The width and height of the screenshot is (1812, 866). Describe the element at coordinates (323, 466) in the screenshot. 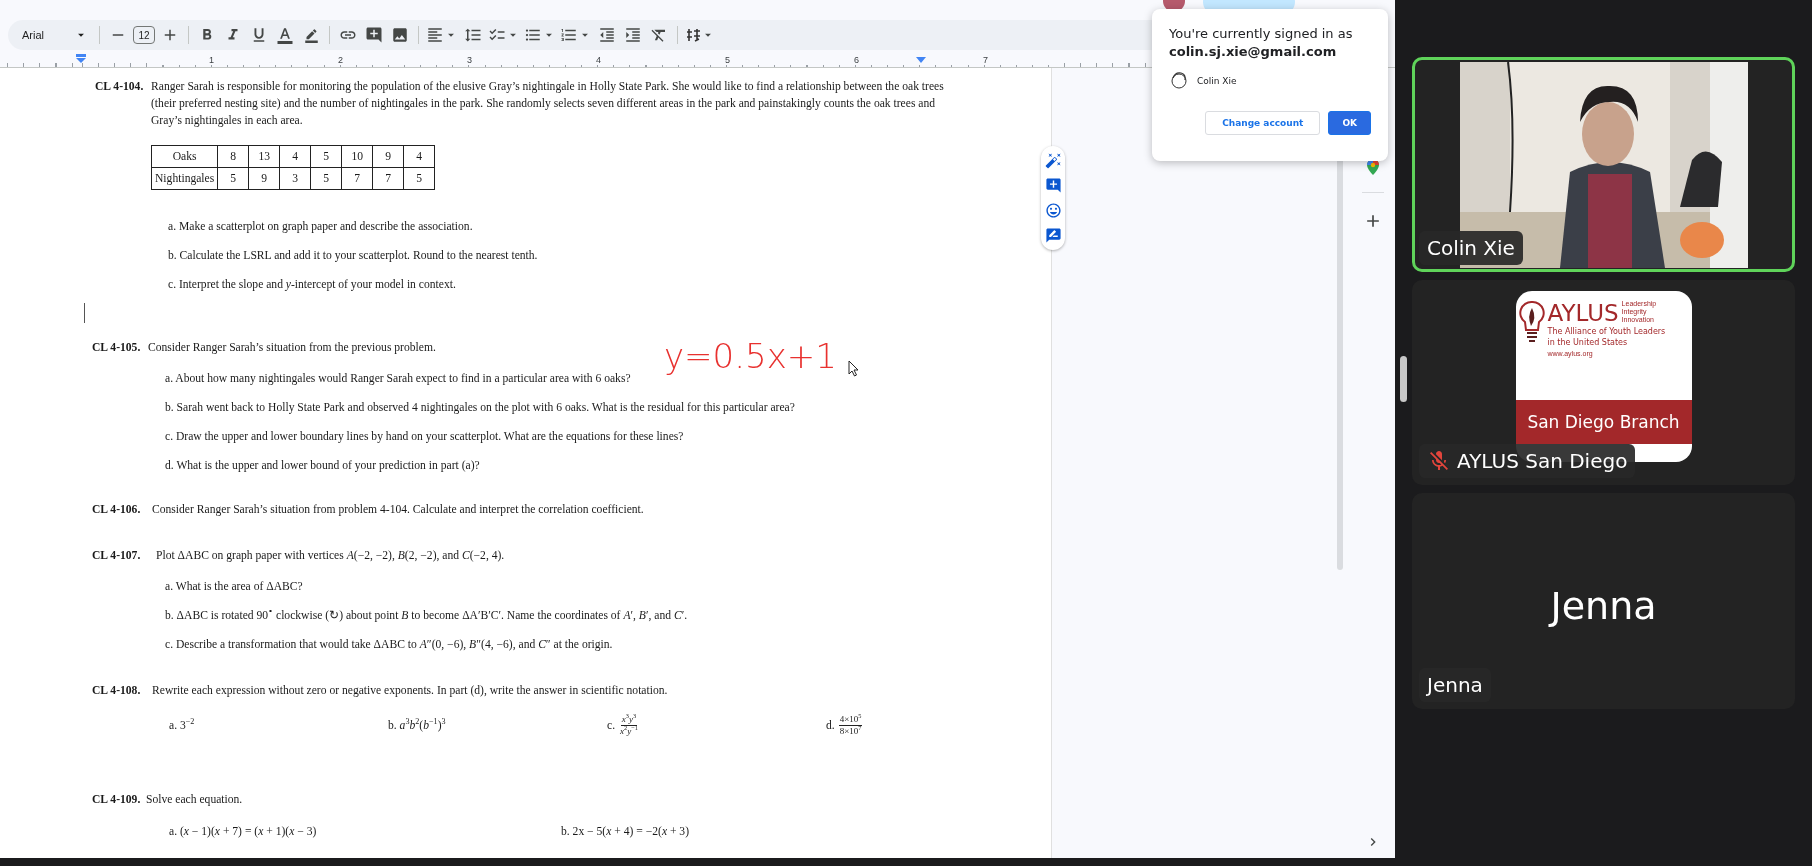

I see `question-part: d. What is the upper and lower bound of your prediction in part (a)?` at that location.